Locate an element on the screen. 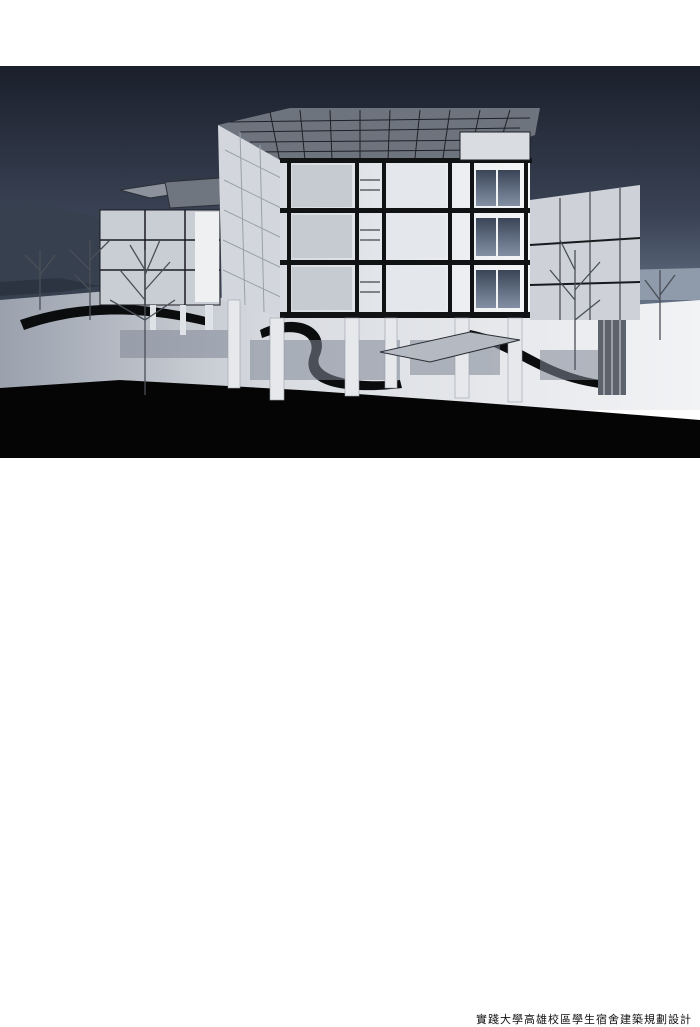 This screenshot has width=700, height=1027. project-title-caption: 實踐大學高雄校區學生宿舍建築規劃設計 is located at coordinates (584, 1019).